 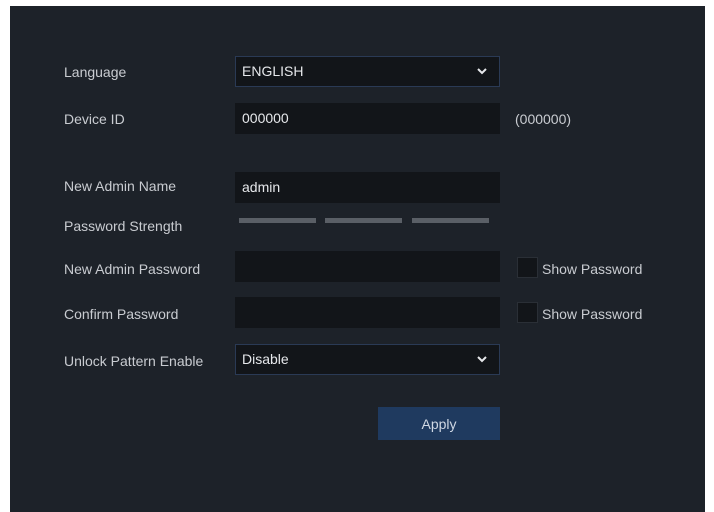 I want to click on device-id-hint: (000000), so click(x=543, y=119).